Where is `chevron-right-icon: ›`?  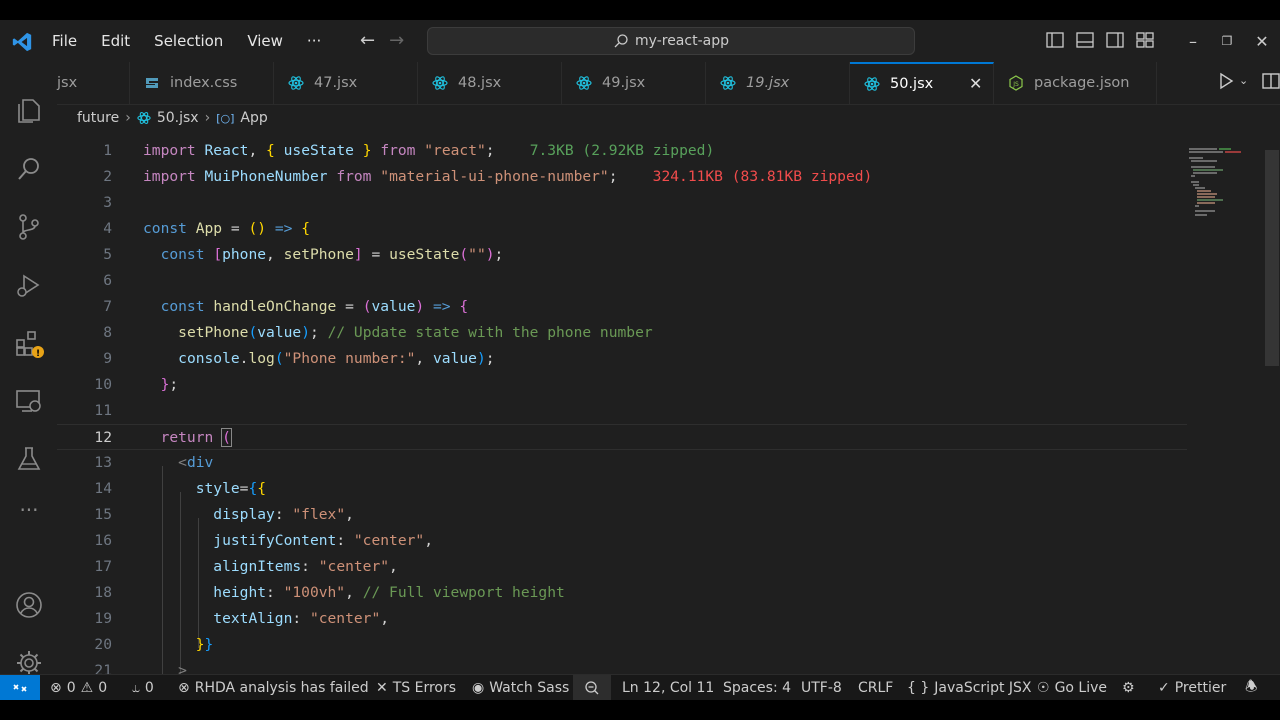 chevron-right-icon: › is located at coordinates (128, 118).